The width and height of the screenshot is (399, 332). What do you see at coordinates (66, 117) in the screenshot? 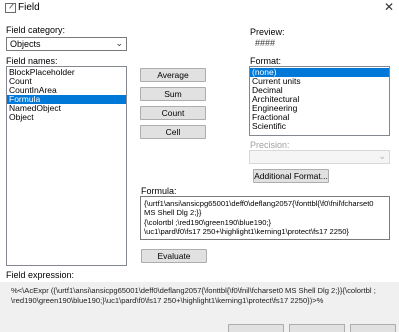
I see `list-item: Object` at bounding box center [66, 117].